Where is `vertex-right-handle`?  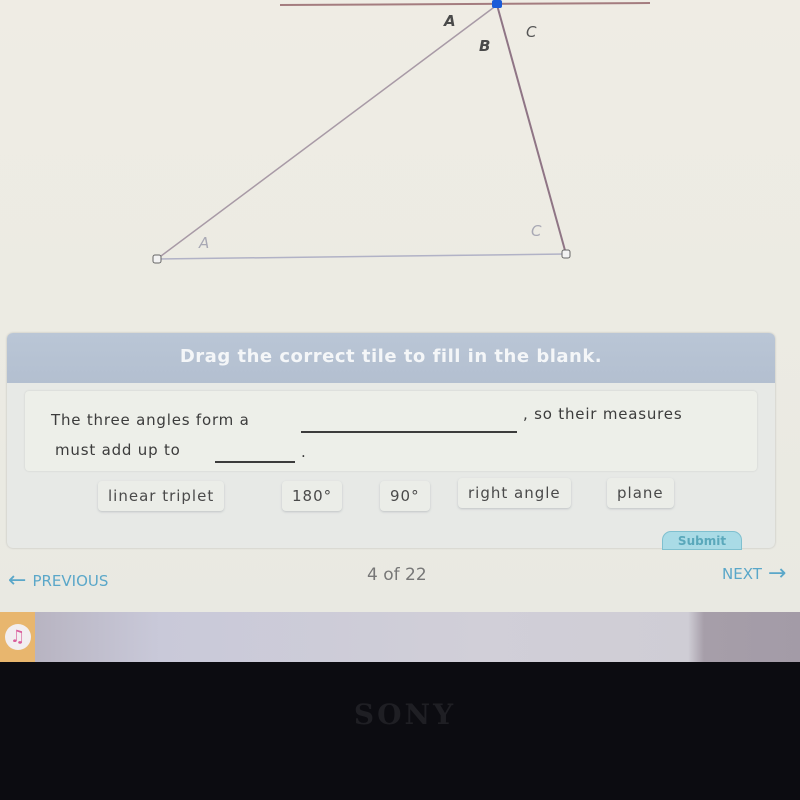
vertex-right-handle is located at coordinates (566, 254).